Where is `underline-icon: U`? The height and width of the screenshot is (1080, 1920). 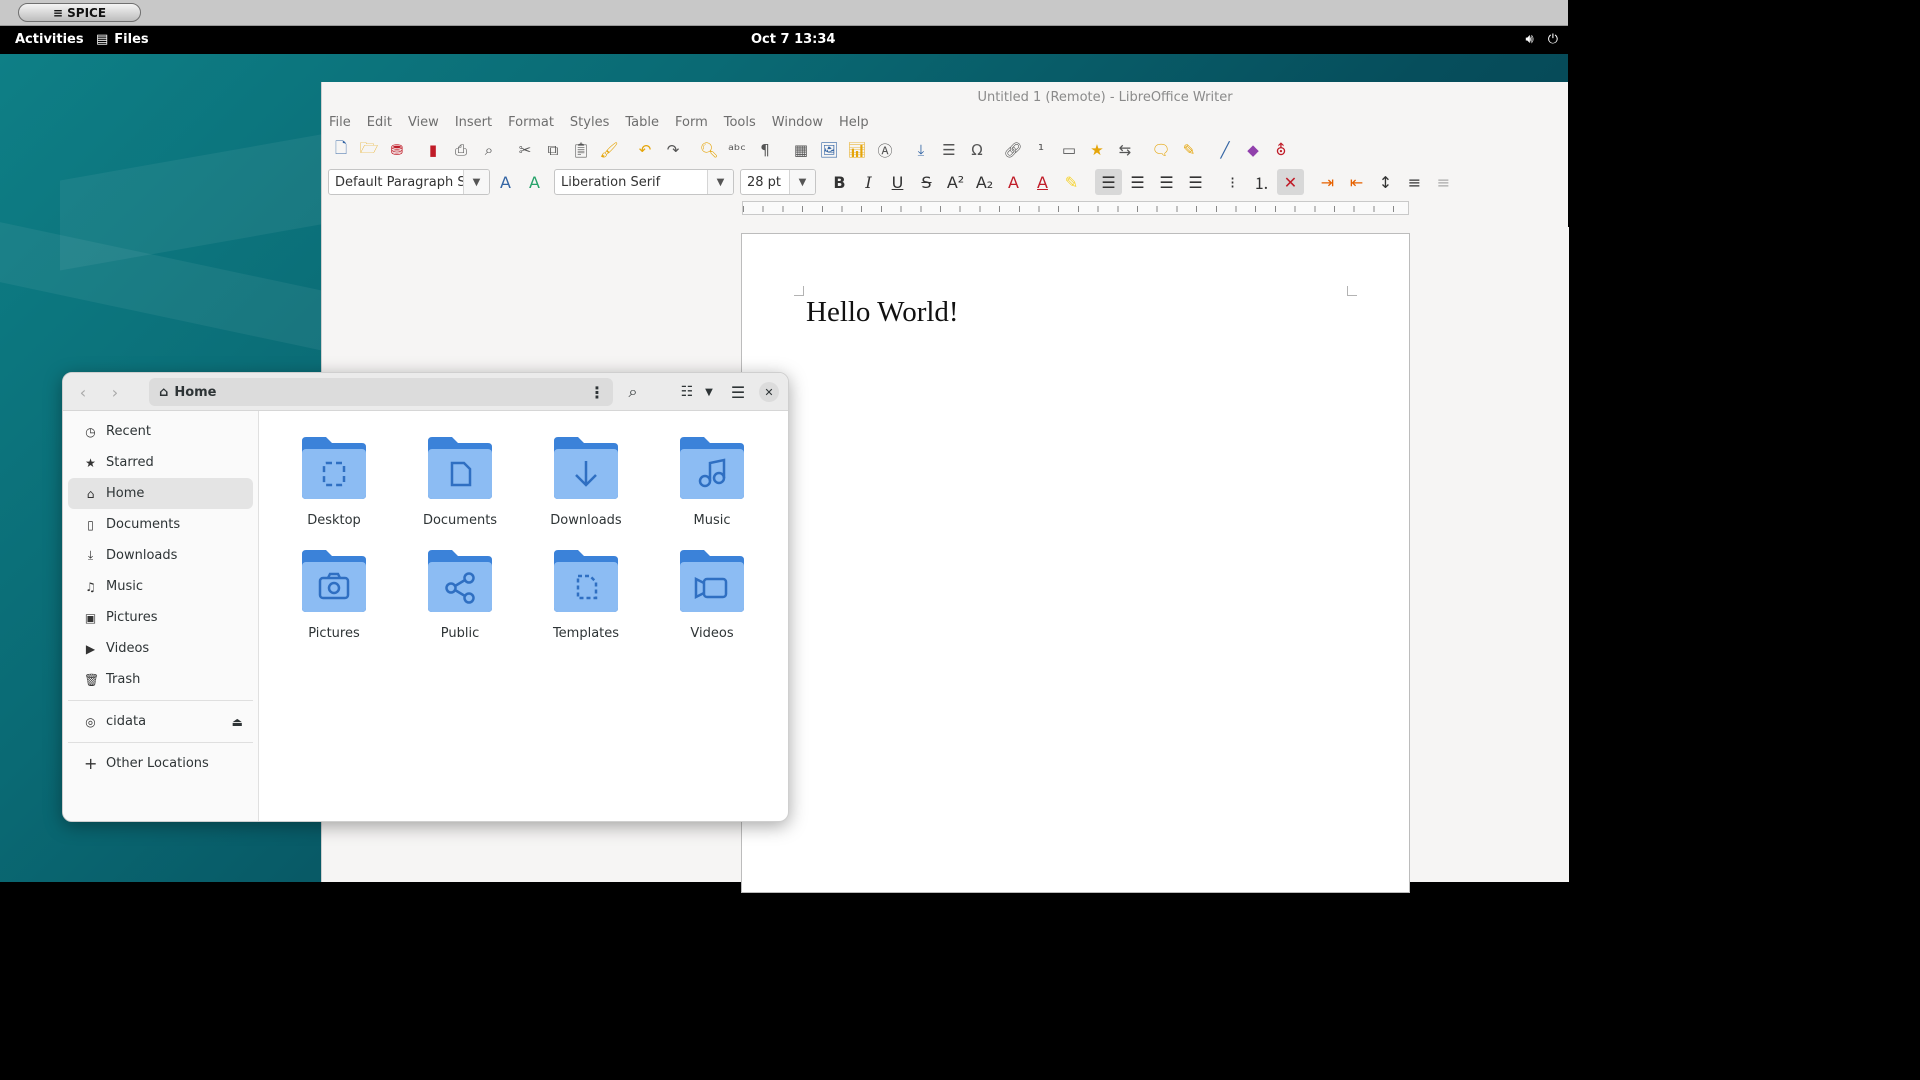
underline-icon: U is located at coordinates (897, 182).